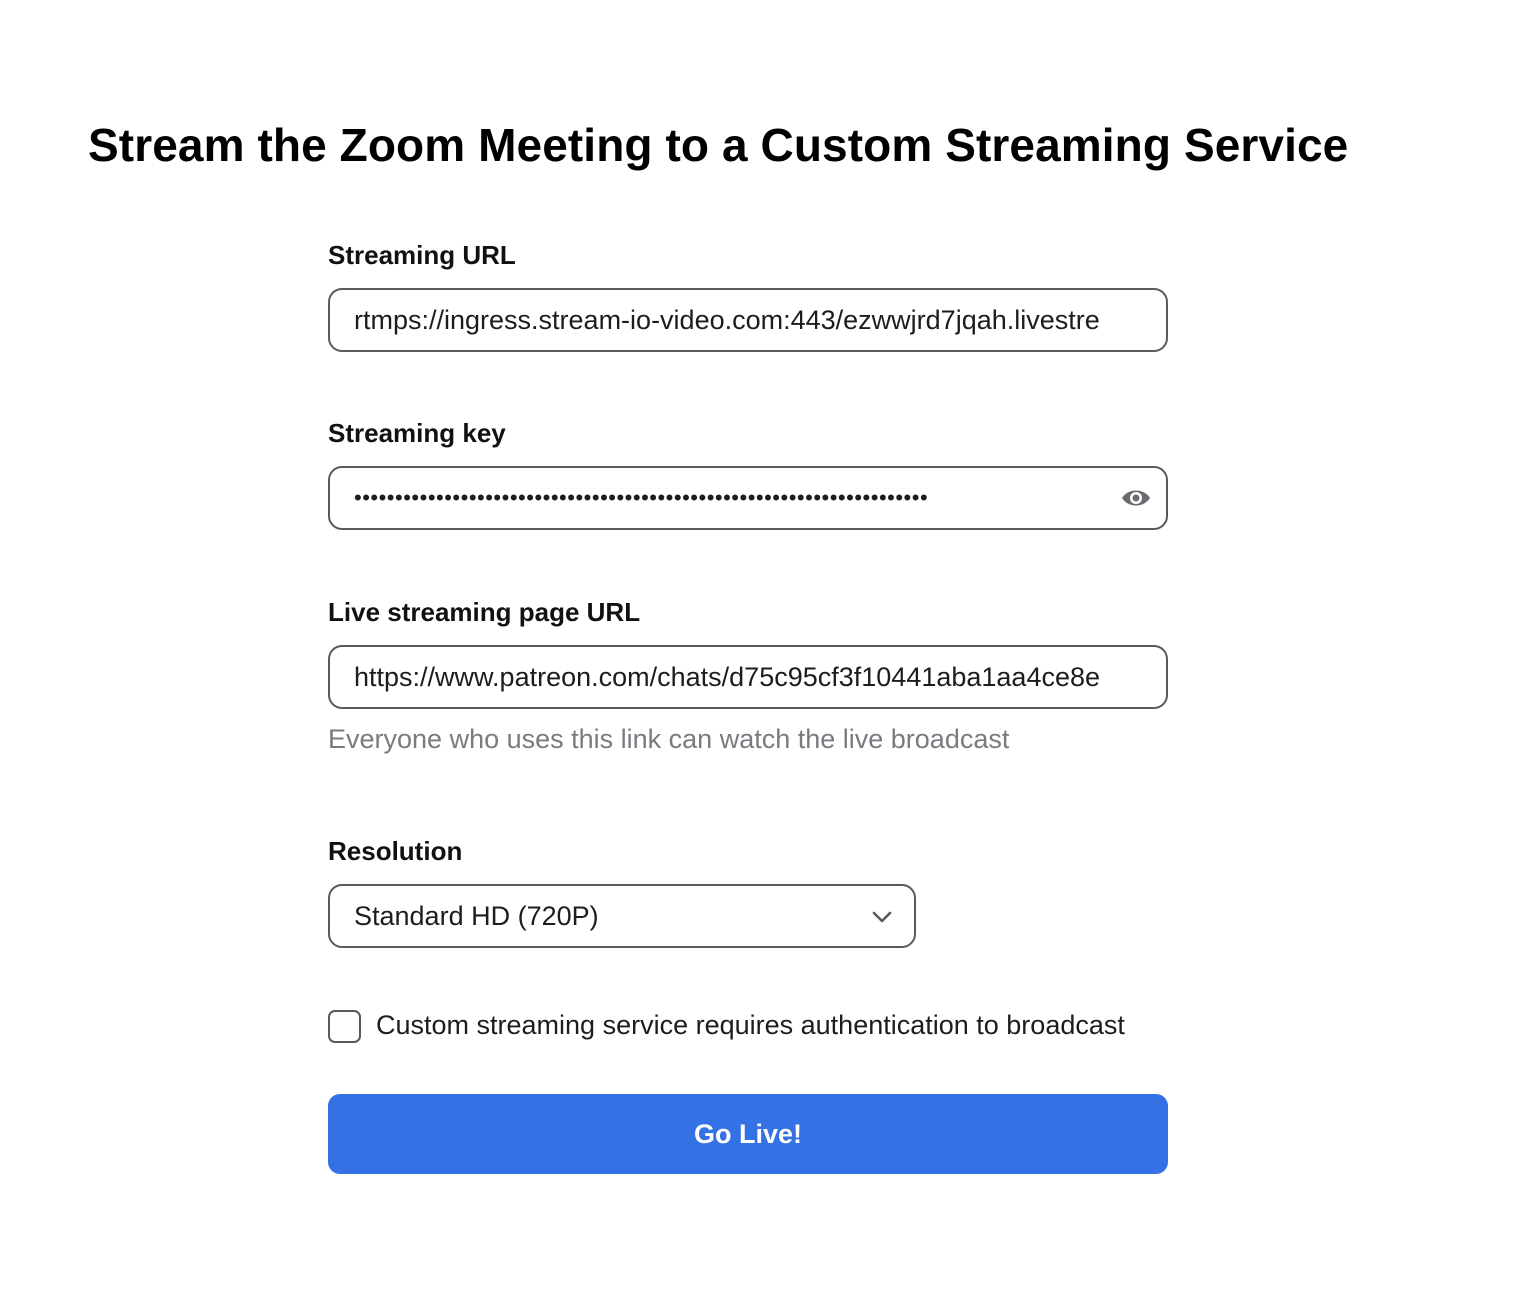 The image size is (1538, 1308). Describe the element at coordinates (748, 1134) in the screenshot. I see `go-live-button: Go Live!` at that location.